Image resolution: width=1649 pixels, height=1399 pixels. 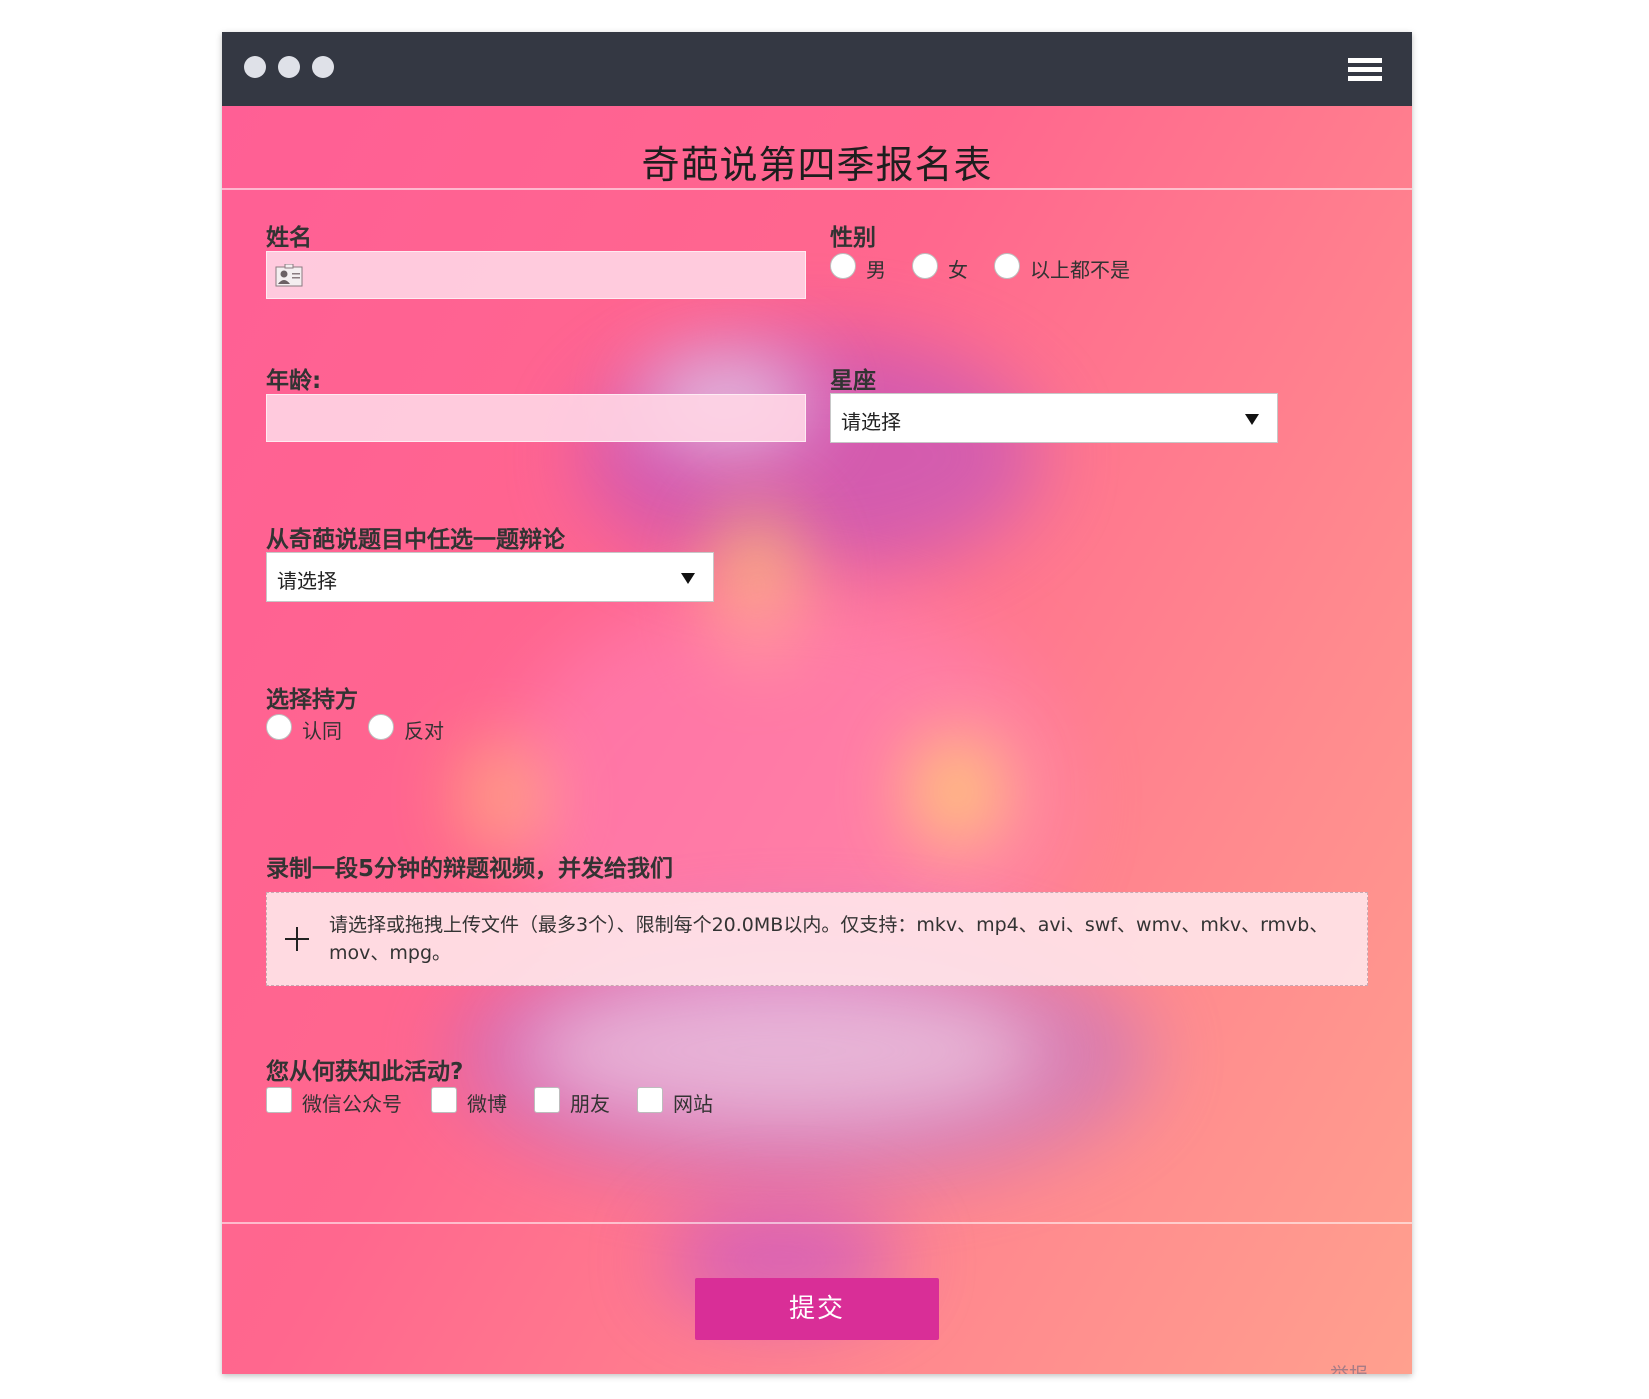 What do you see at coordinates (289, 238) in the screenshot?
I see `name-label: 姓名` at bounding box center [289, 238].